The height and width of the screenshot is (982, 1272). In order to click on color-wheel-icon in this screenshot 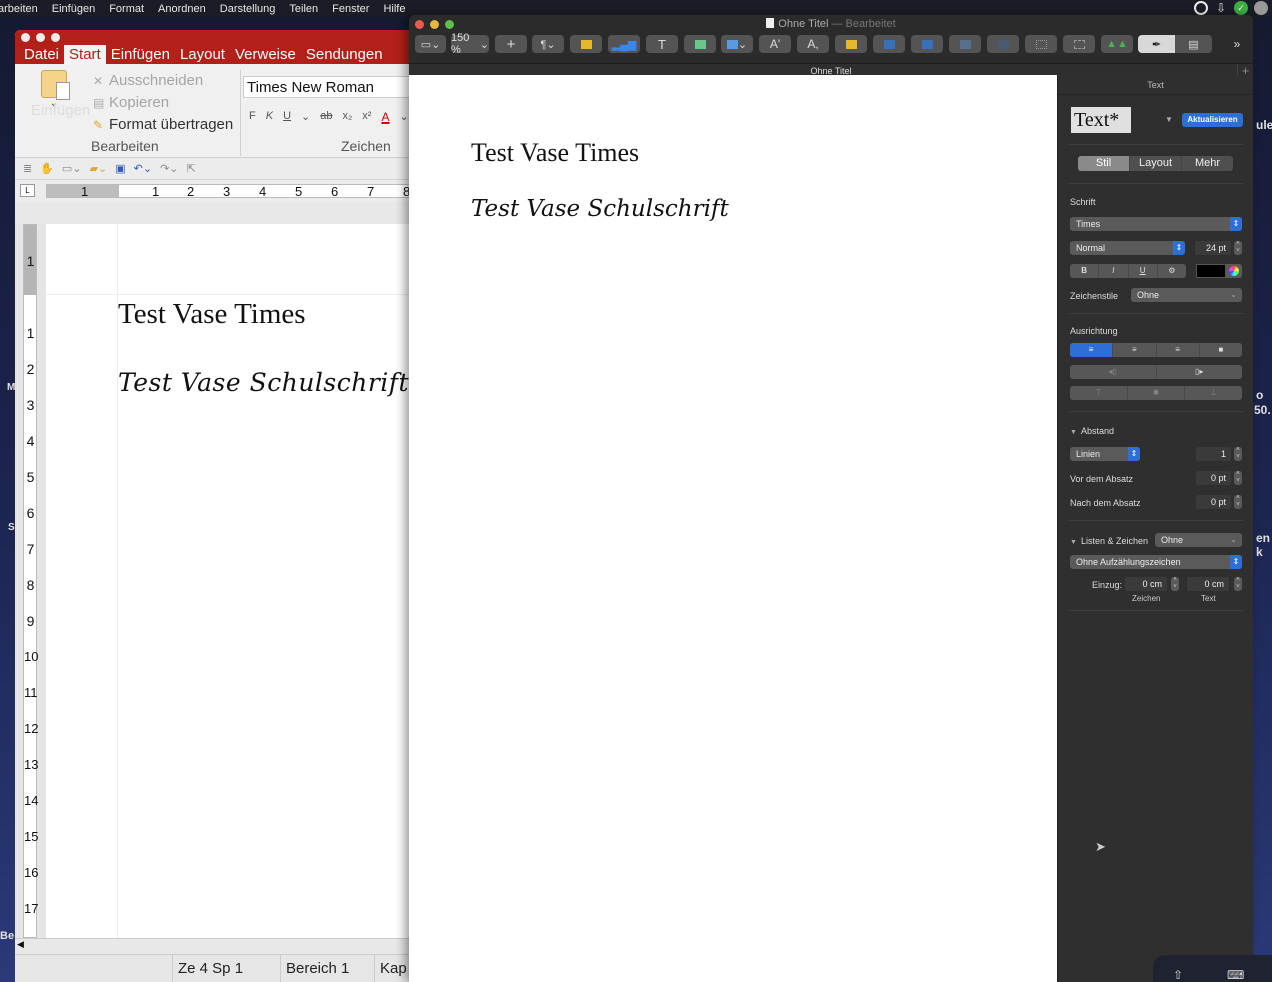, I will do `click(1234, 271)`.